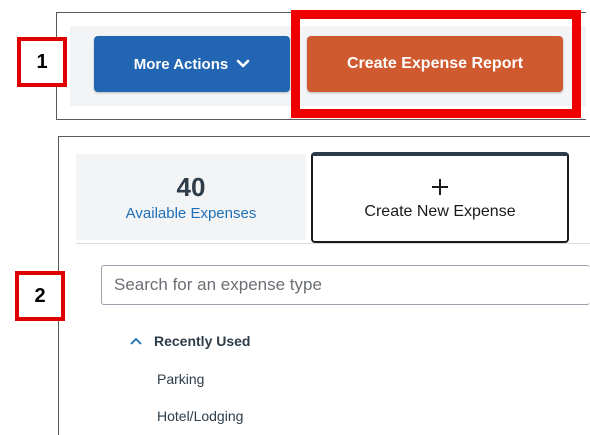 The width and height of the screenshot is (590, 435). What do you see at coordinates (136, 341) in the screenshot?
I see `chevron-up-icon` at bounding box center [136, 341].